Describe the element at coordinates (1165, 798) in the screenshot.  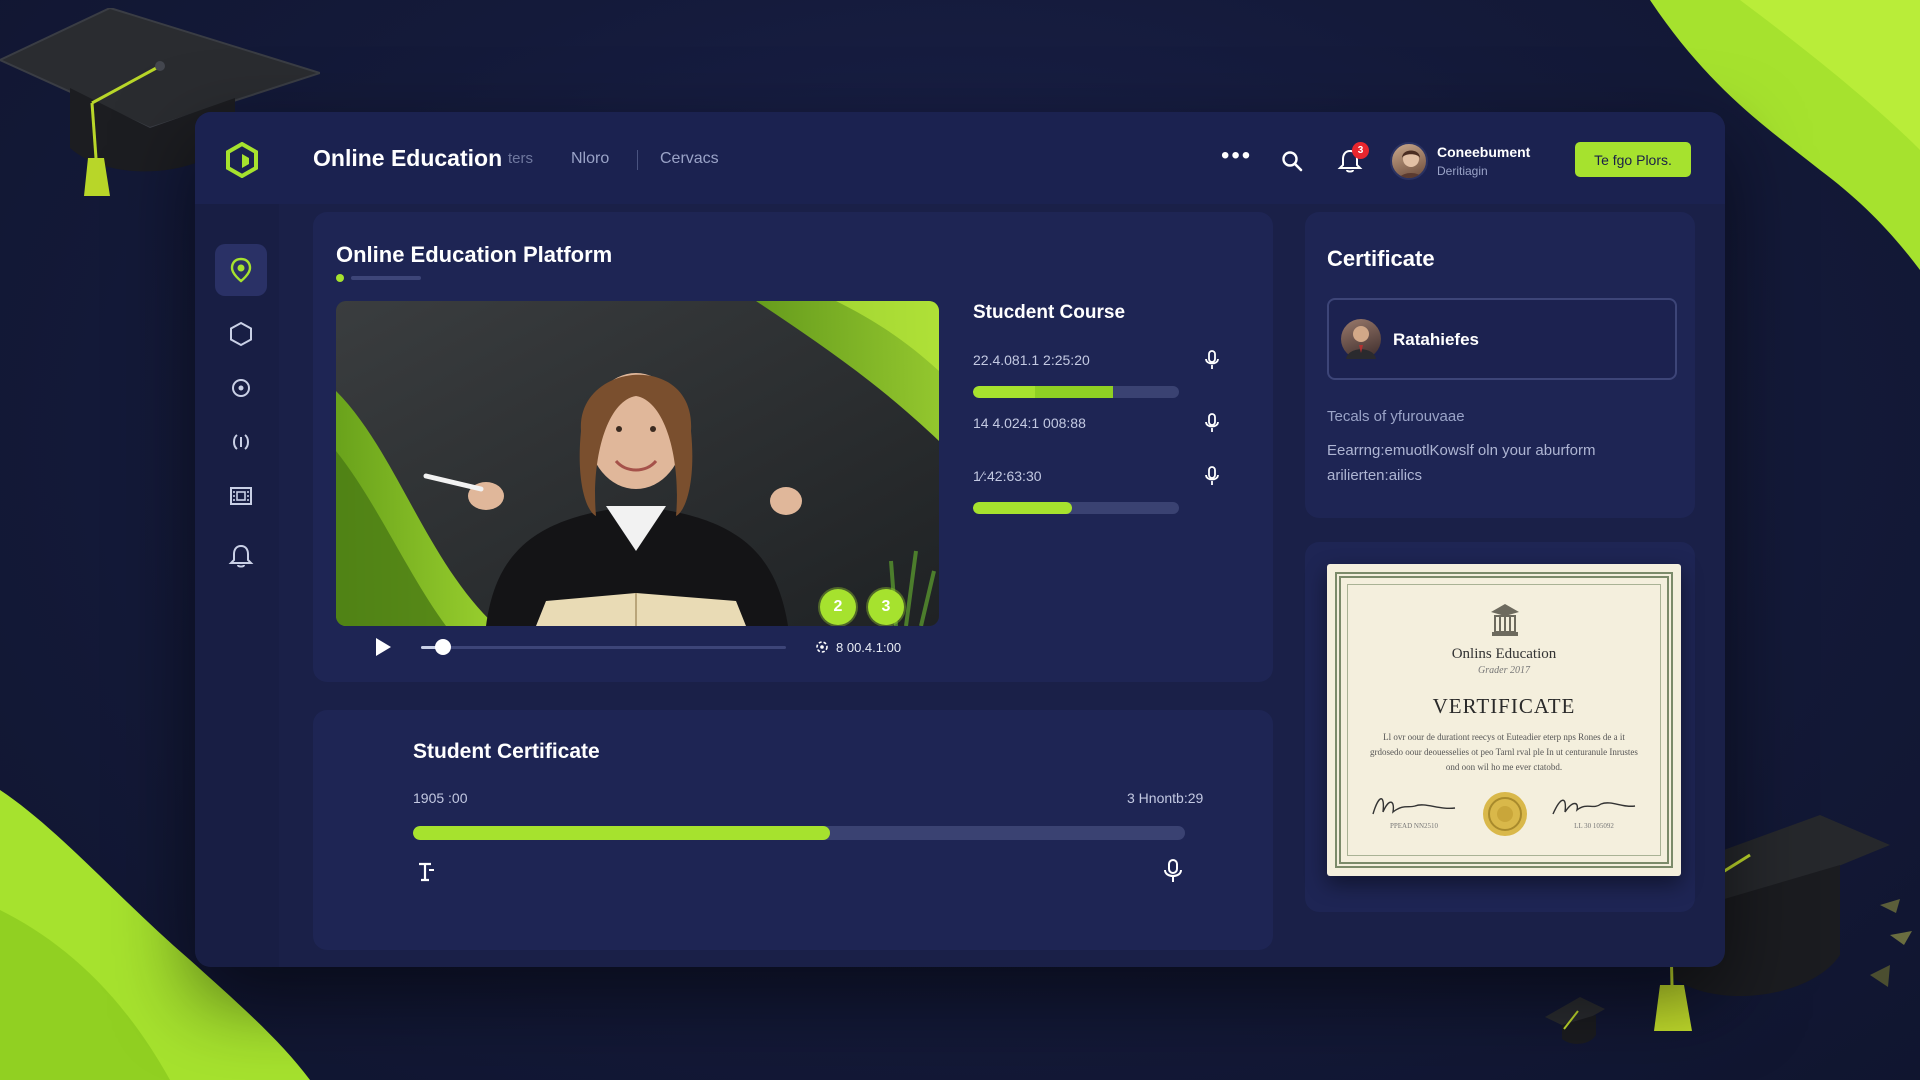
I see `student-certificate-end: 3 Hnontb:29` at that location.